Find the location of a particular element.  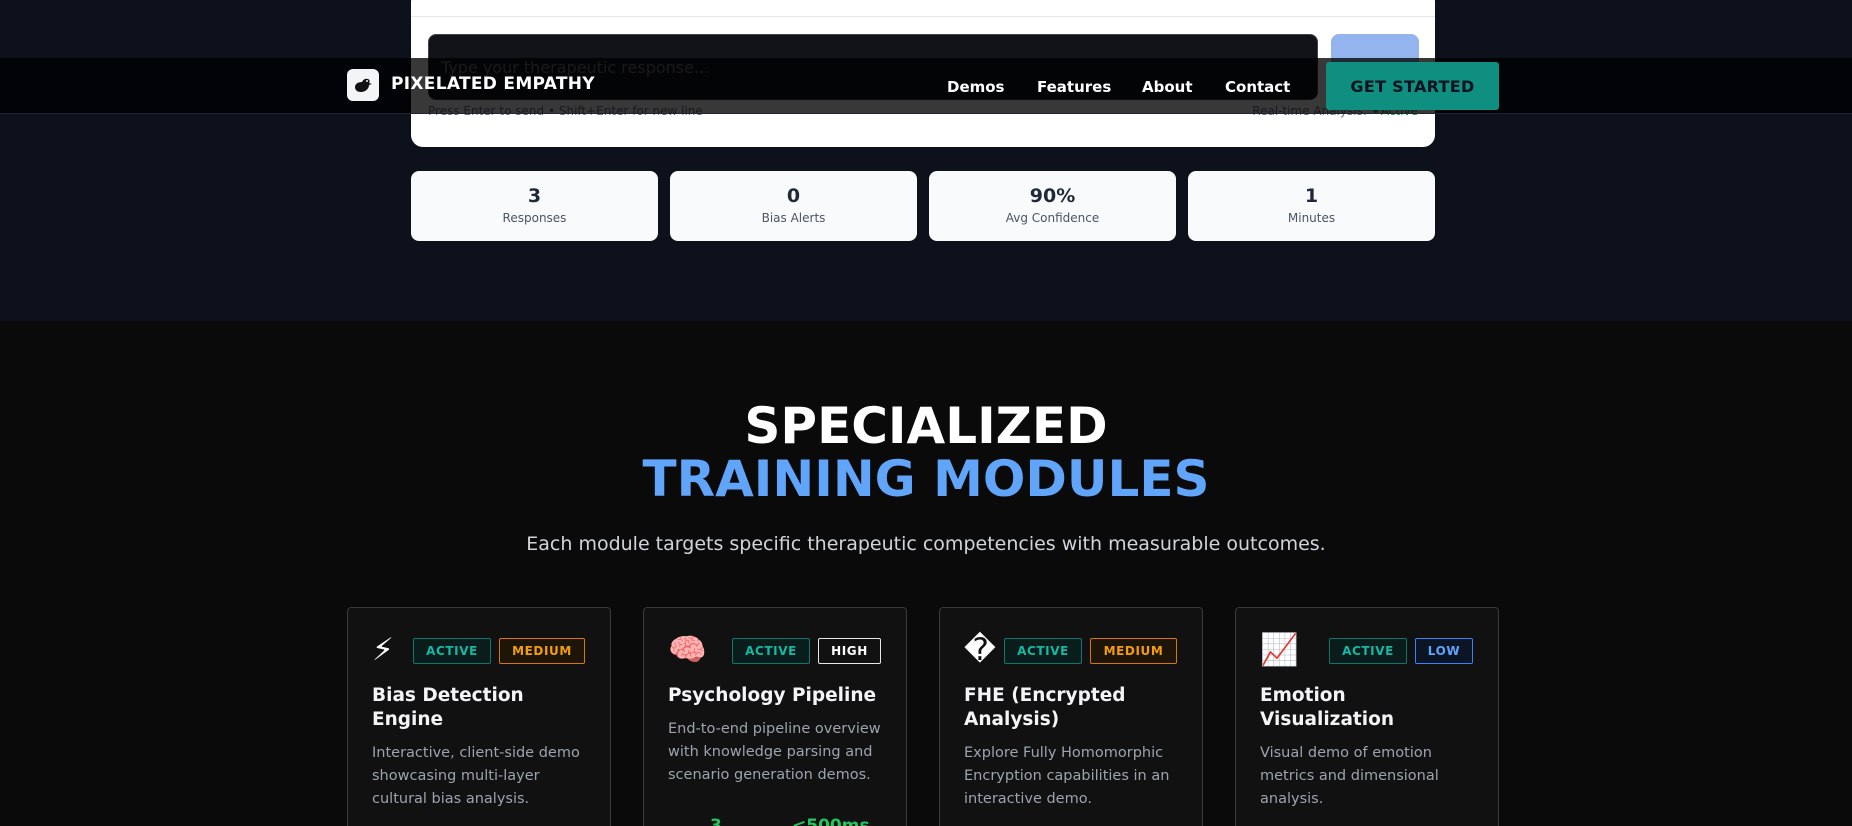

nav-link-contact: Contact is located at coordinates (1257, 87).